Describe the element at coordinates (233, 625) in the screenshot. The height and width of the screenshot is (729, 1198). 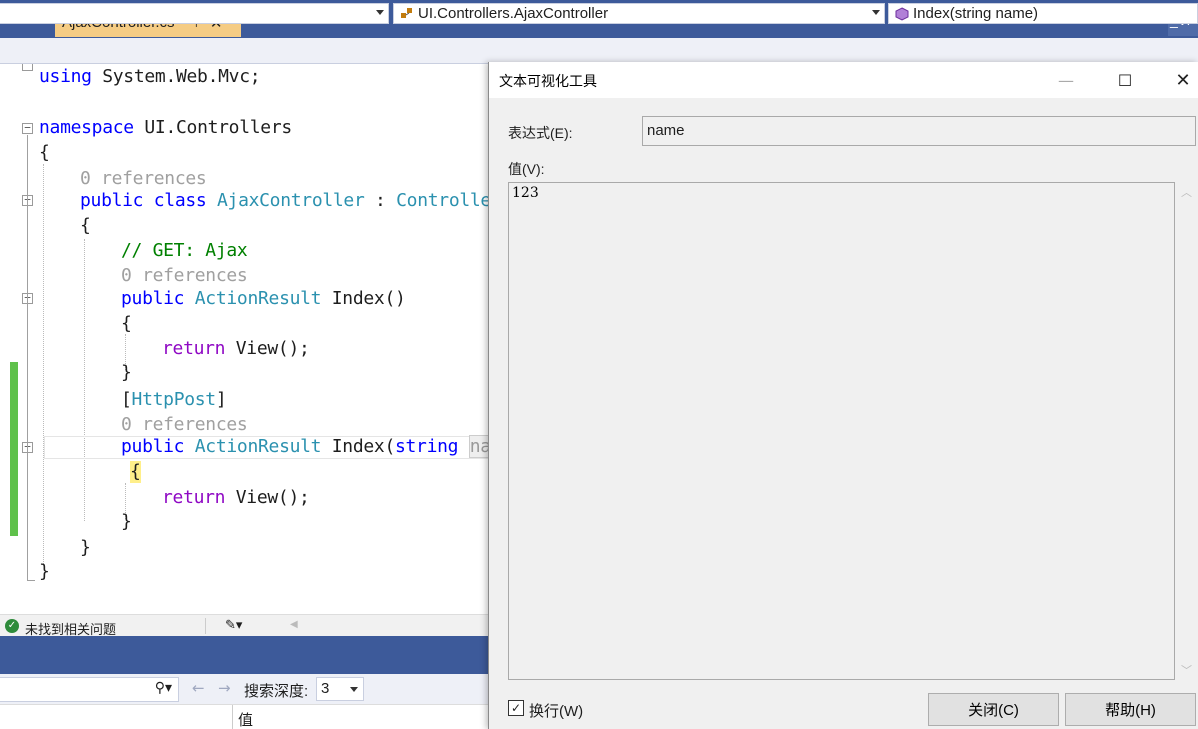
I see `brush-icon: ✎▾` at that location.